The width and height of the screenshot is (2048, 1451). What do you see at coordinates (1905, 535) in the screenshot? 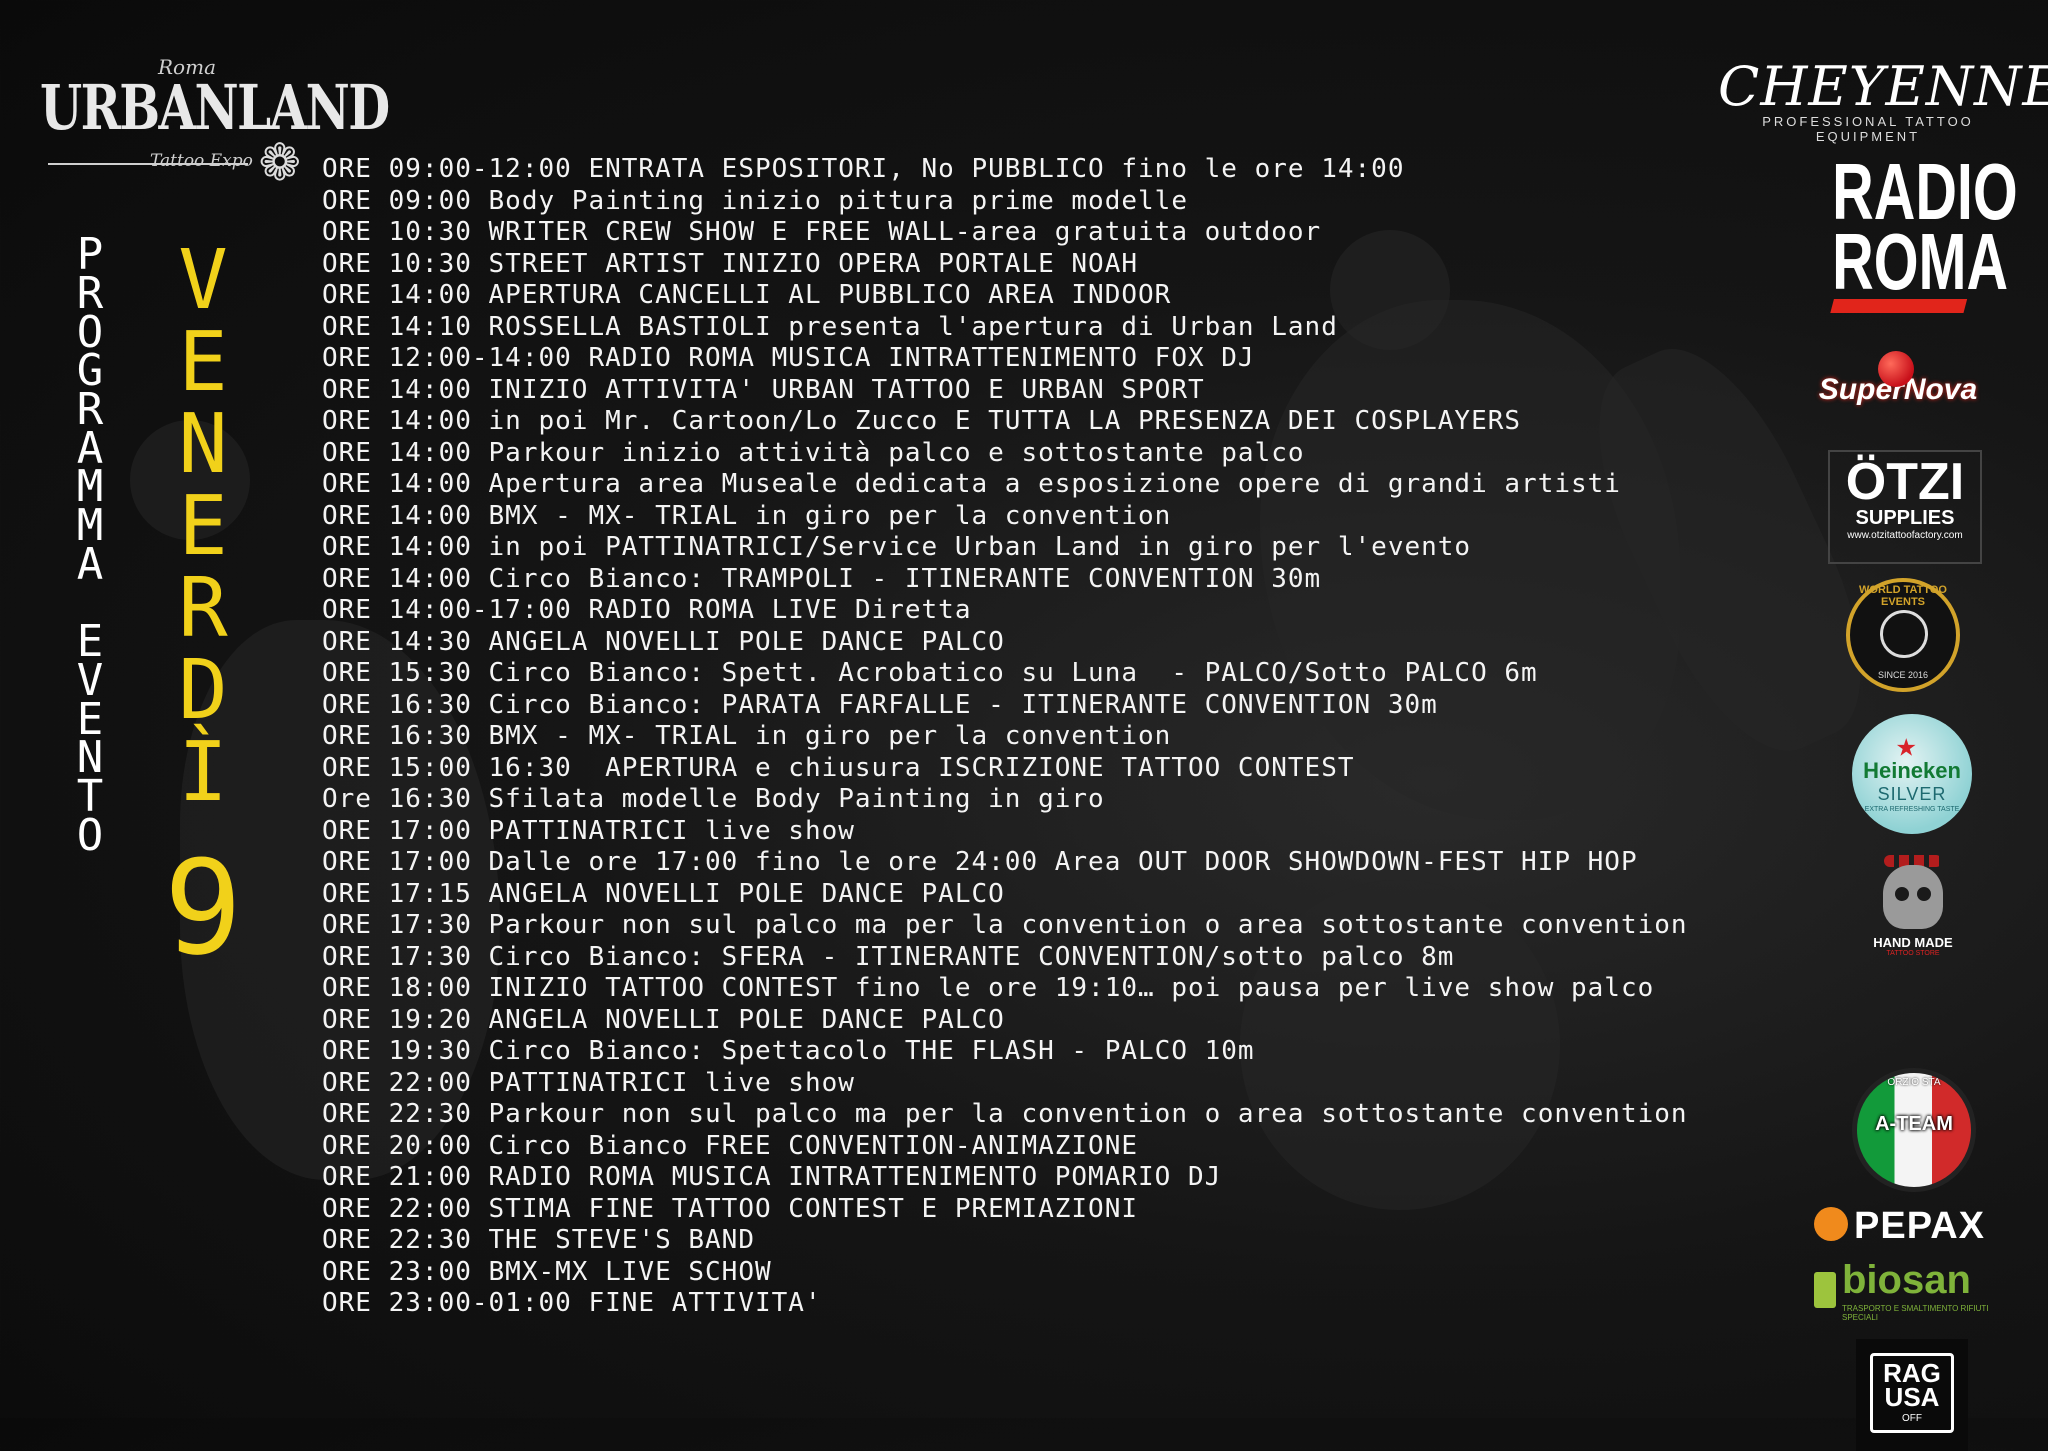
I see `otzi-url: www.otzitattoofactory.com` at bounding box center [1905, 535].